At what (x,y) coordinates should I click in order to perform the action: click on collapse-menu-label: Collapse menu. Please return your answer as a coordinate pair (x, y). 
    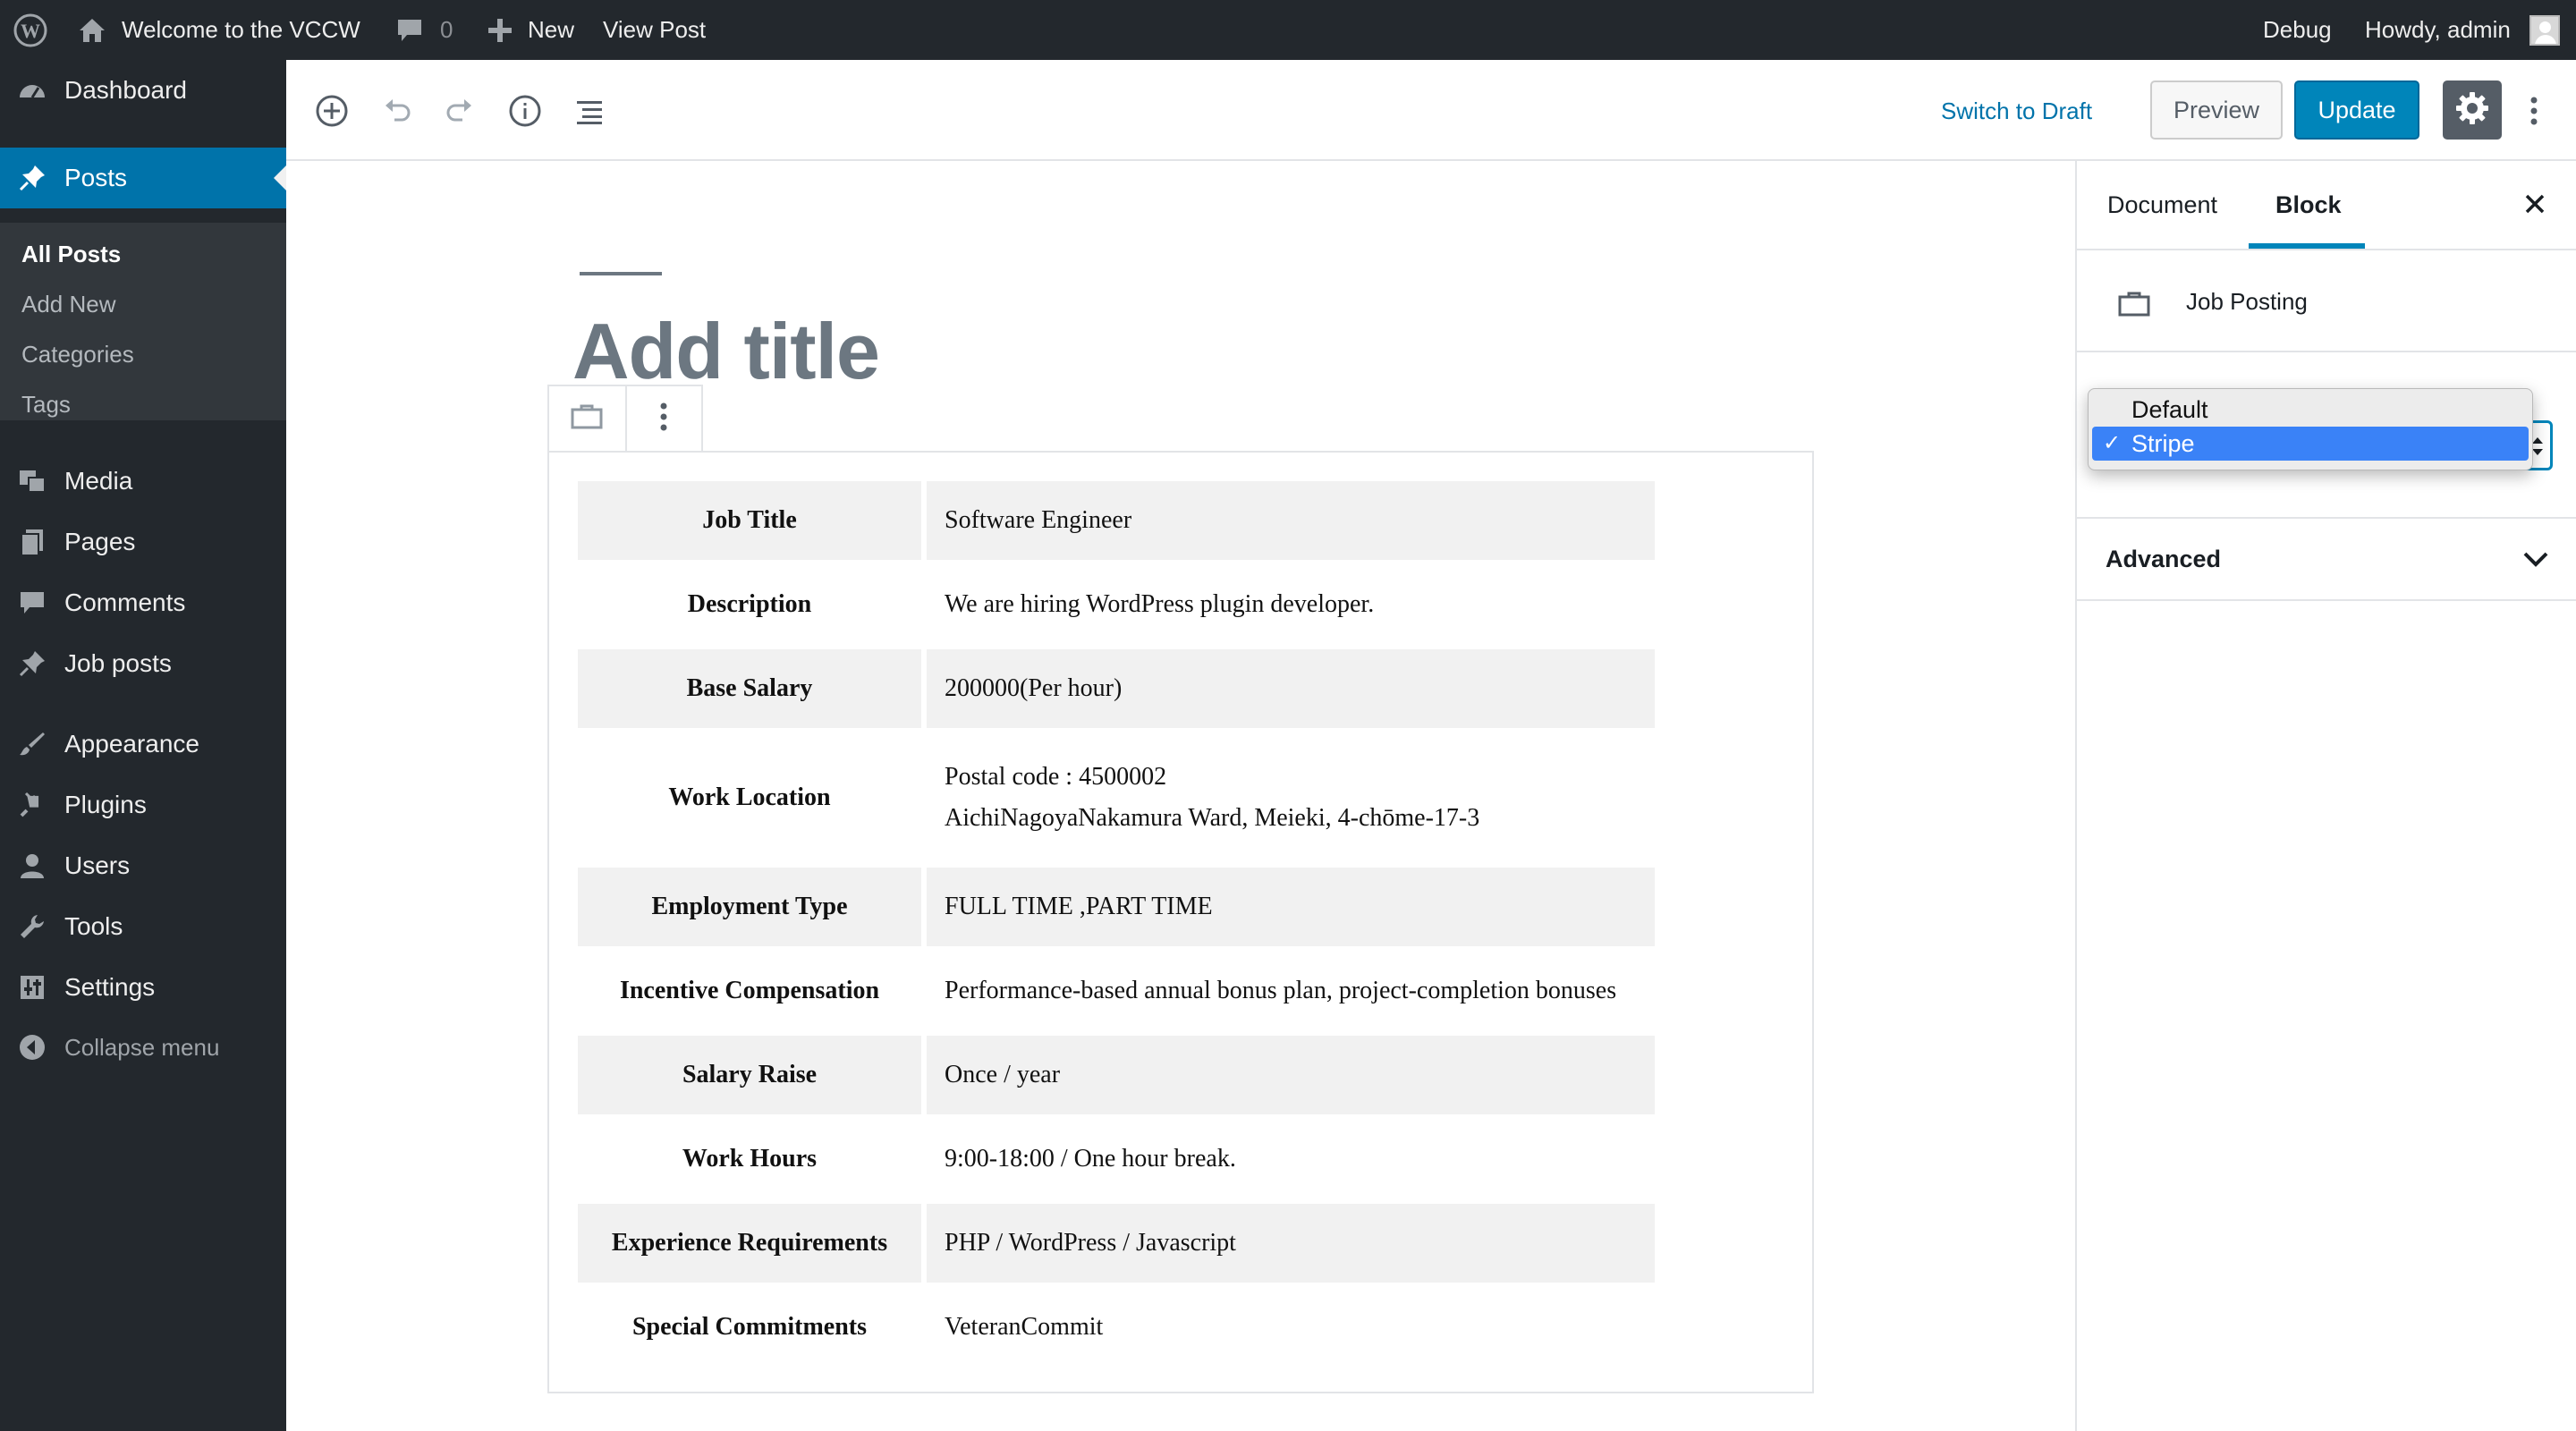
    Looking at the image, I should click on (142, 1047).